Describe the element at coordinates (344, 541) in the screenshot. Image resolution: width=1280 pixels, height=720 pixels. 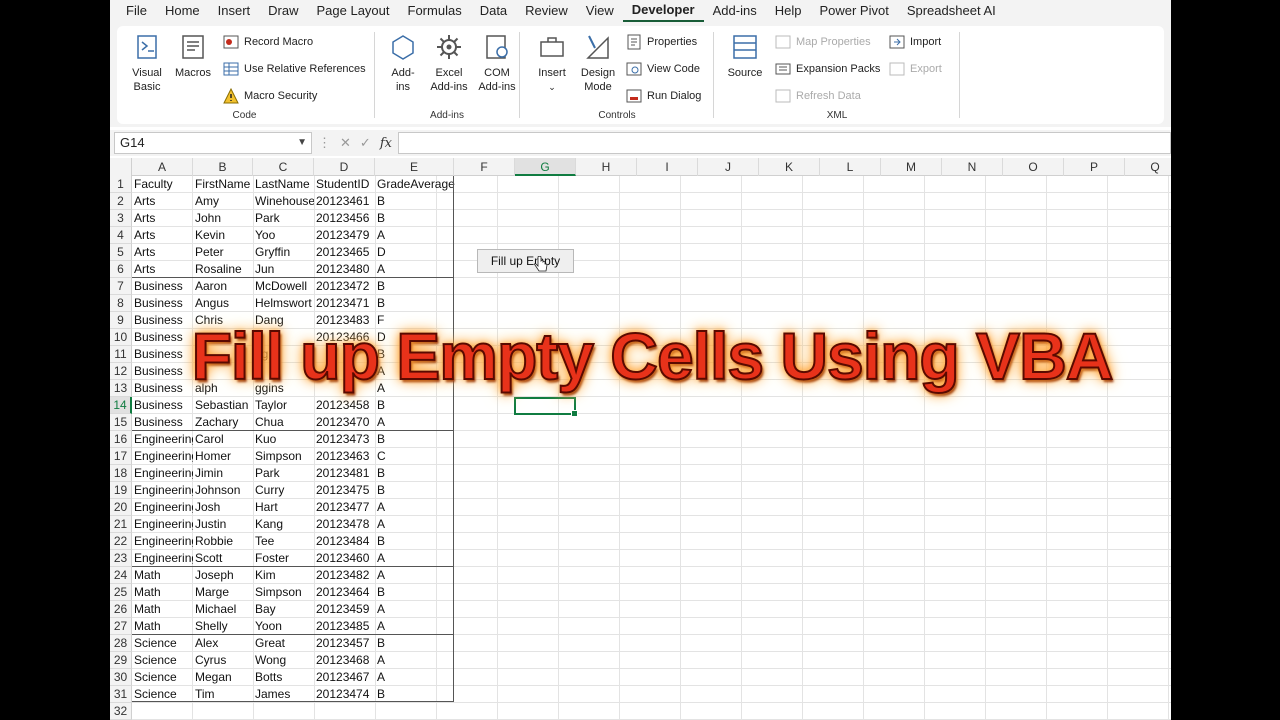
I see `cell: 20123484` at that location.